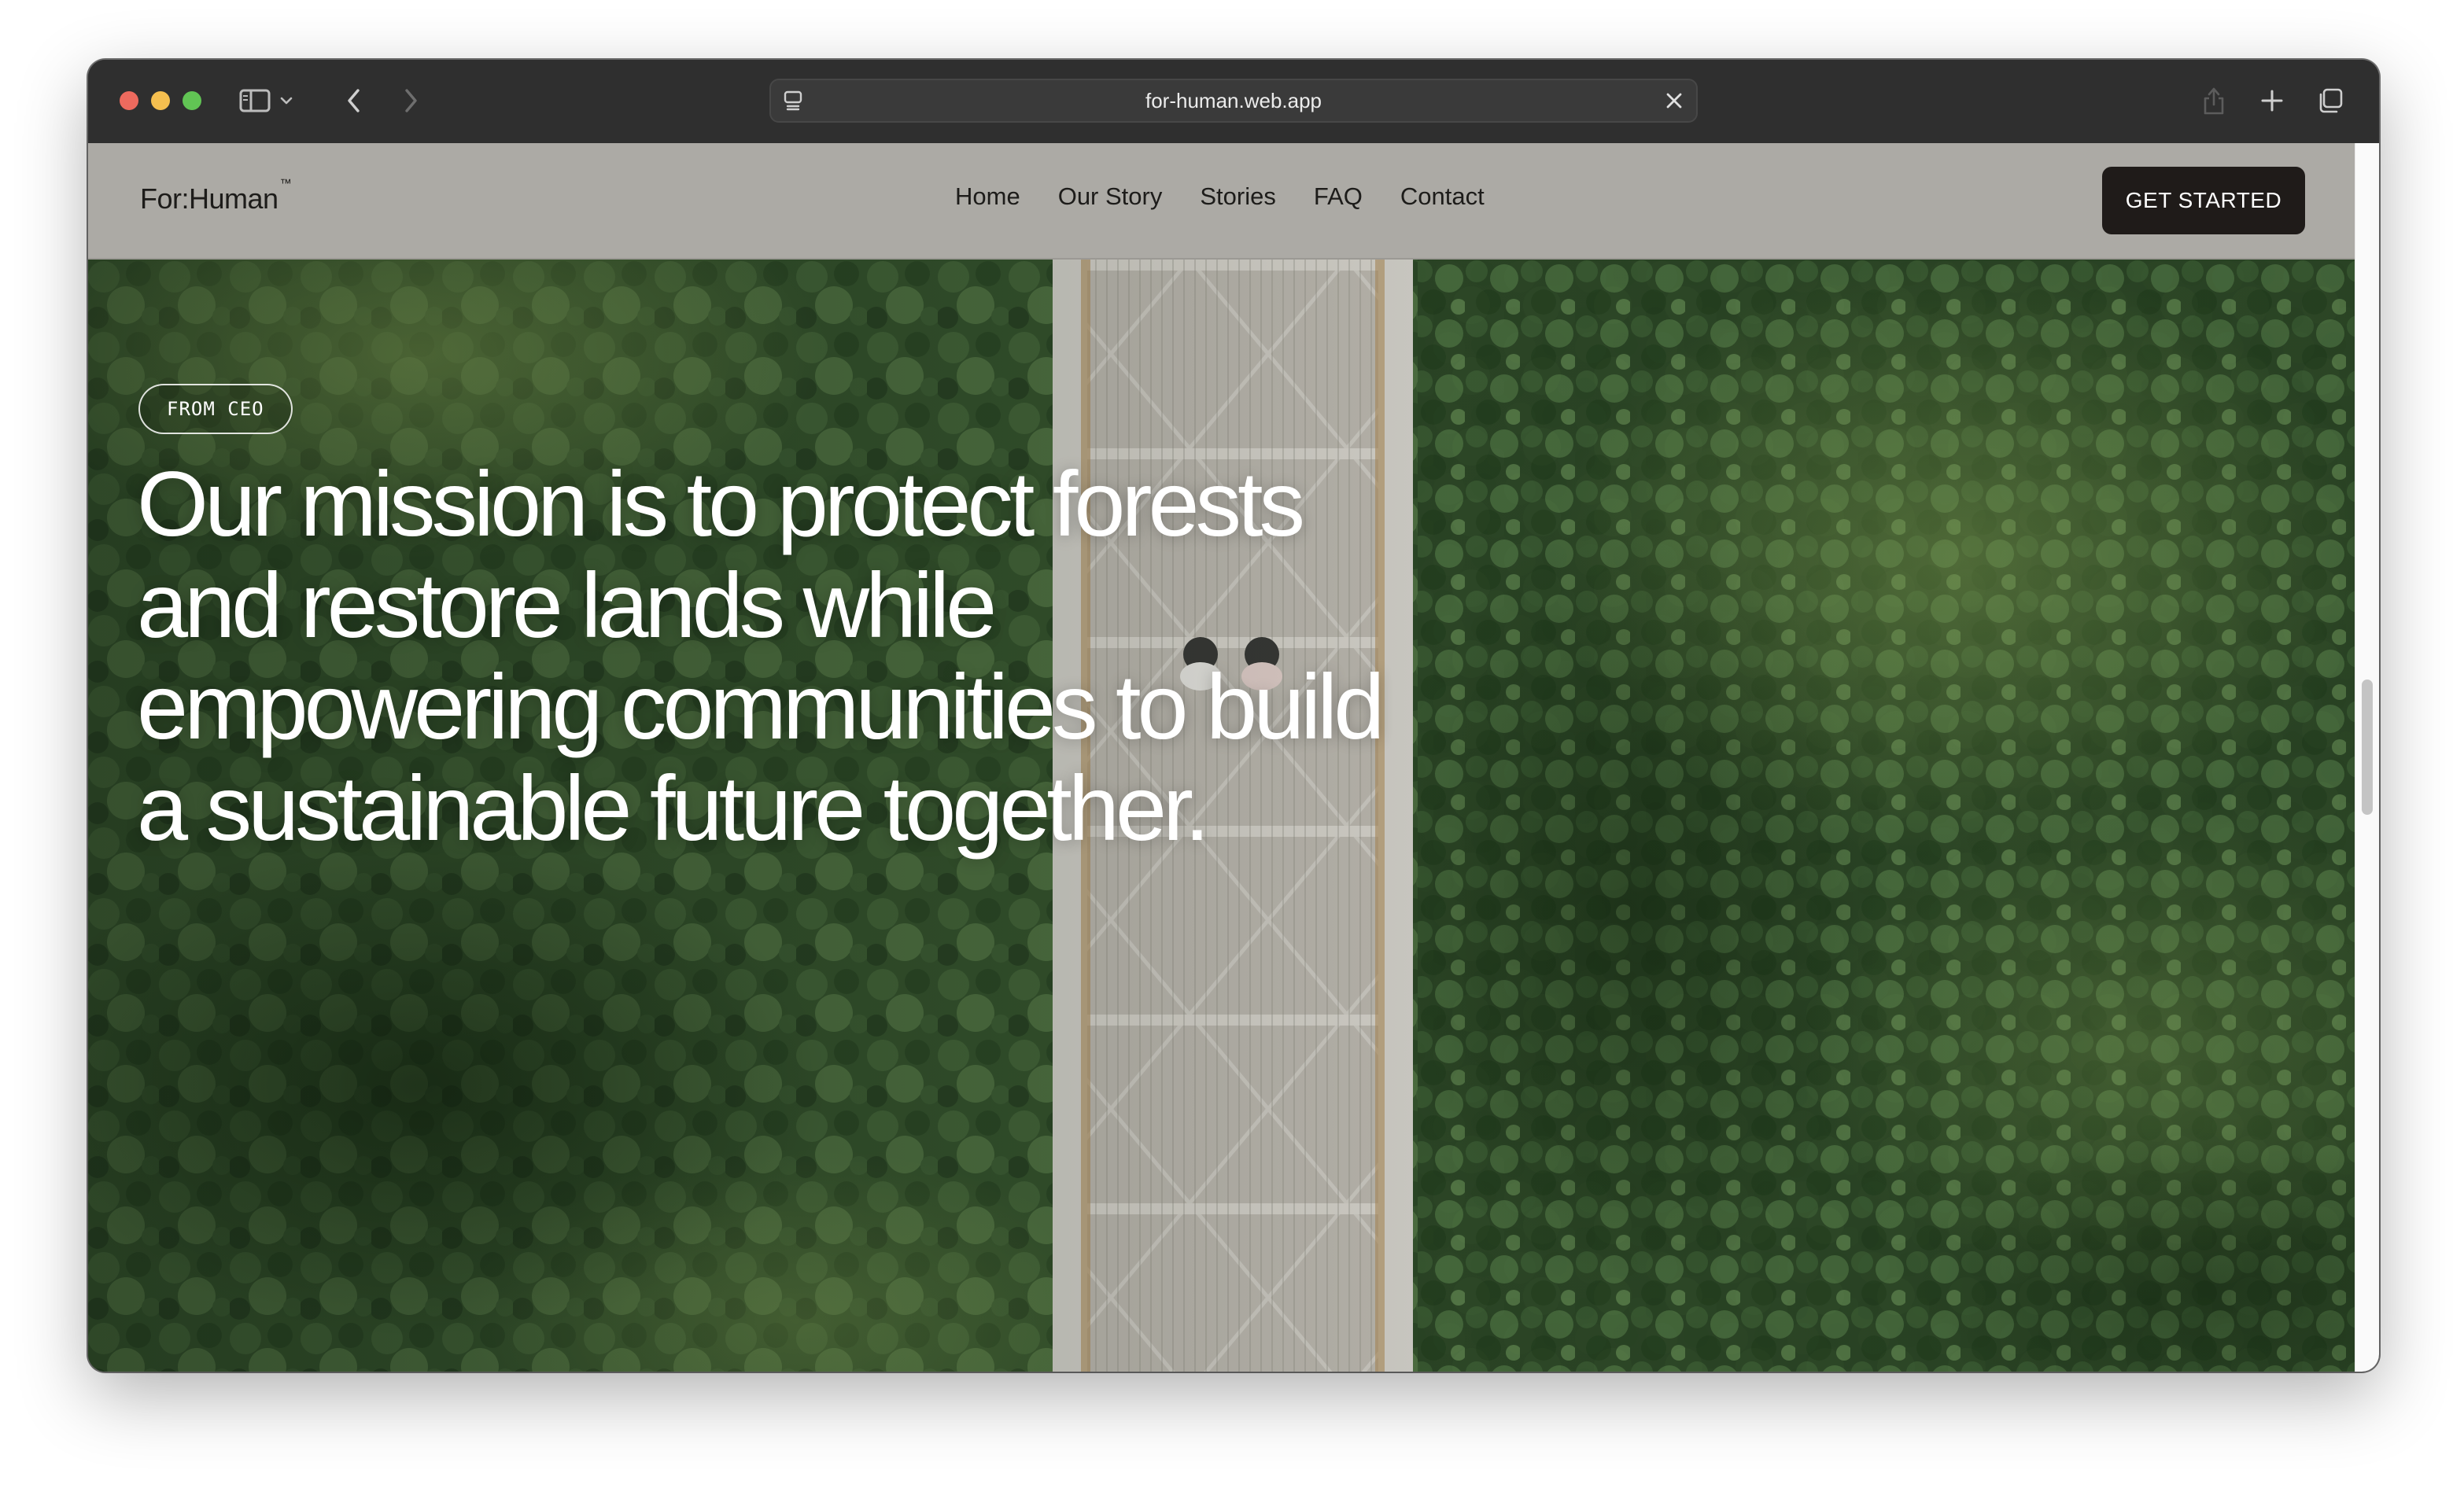 Image resolution: width=2464 pixels, height=1488 pixels. Describe the element at coordinates (354, 101) in the screenshot. I see `chevron-left-icon` at that location.